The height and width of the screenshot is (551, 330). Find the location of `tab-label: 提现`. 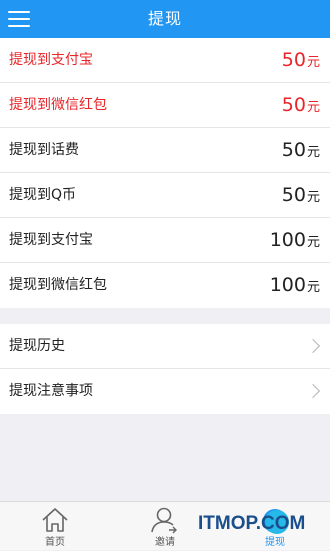

tab-label: 提现 is located at coordinates (275, 542).